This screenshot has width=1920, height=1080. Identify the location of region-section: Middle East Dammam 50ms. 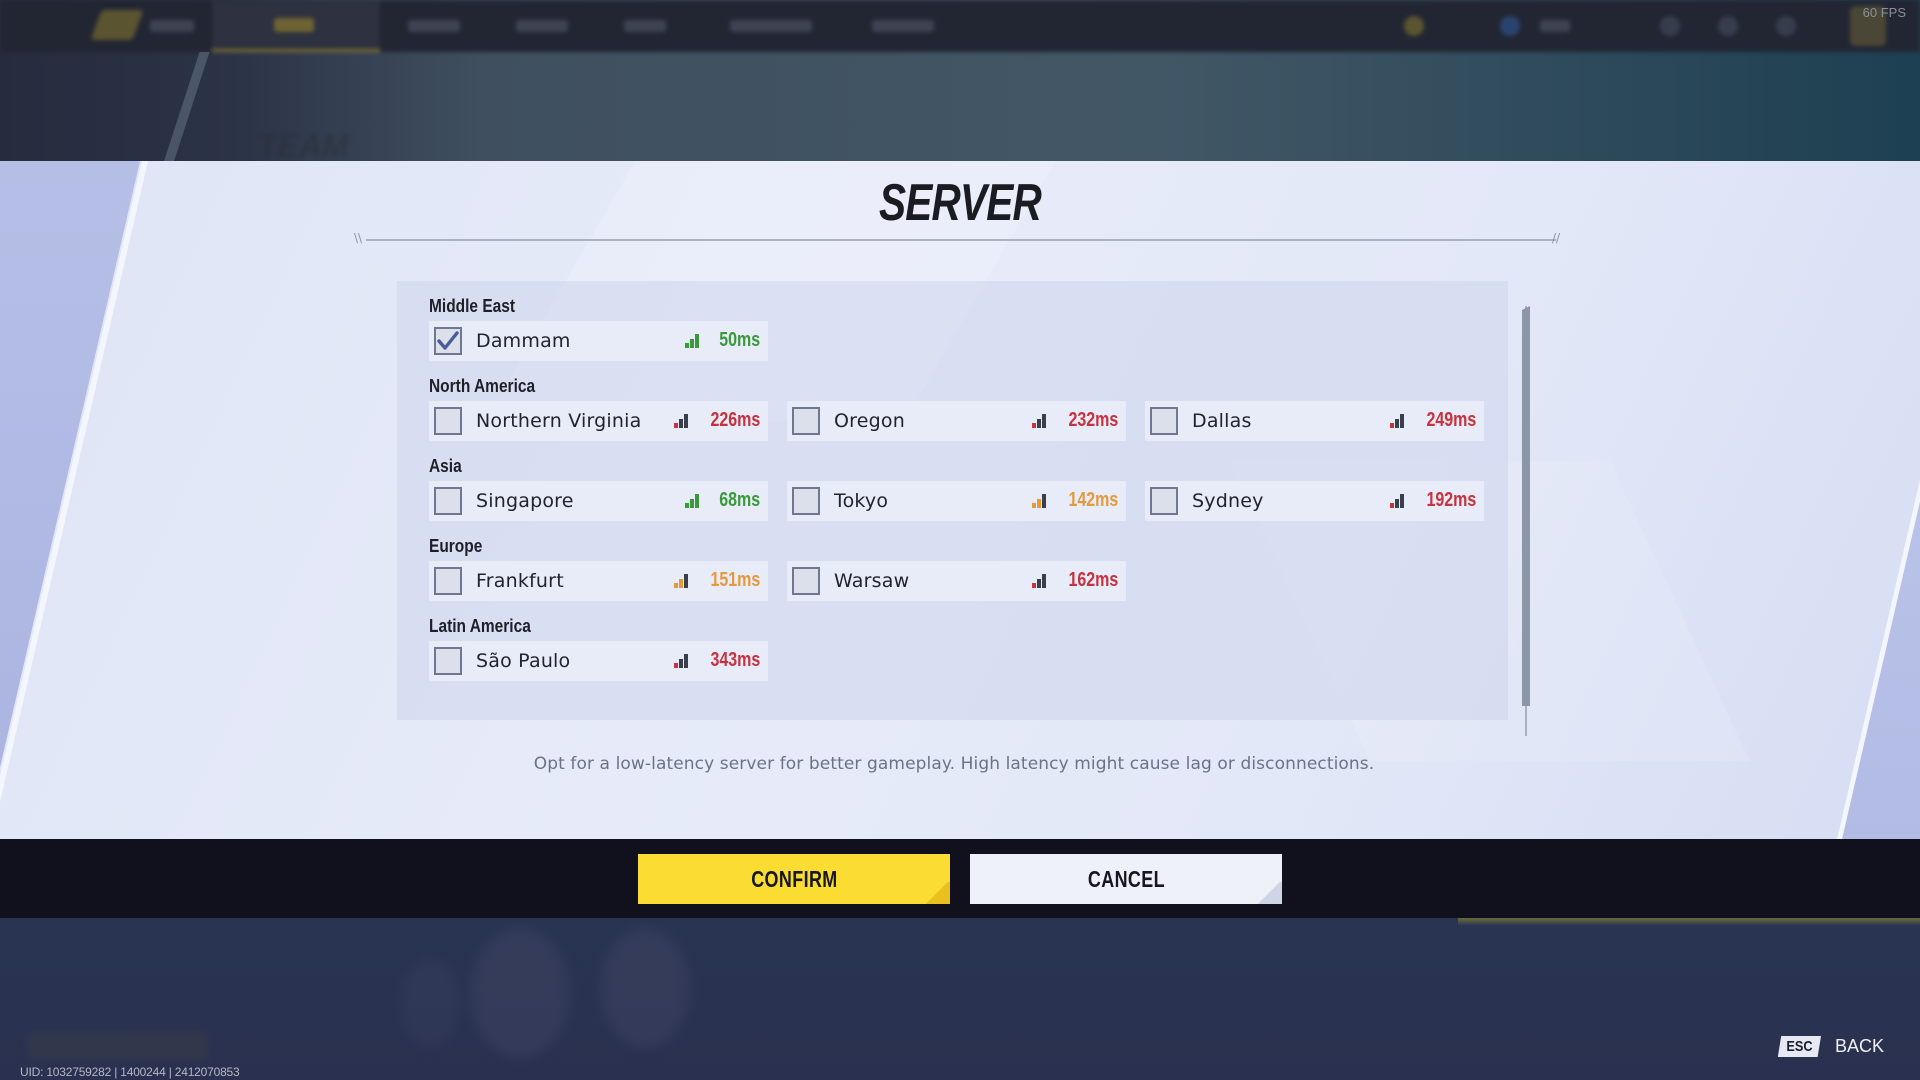
(968, 321).